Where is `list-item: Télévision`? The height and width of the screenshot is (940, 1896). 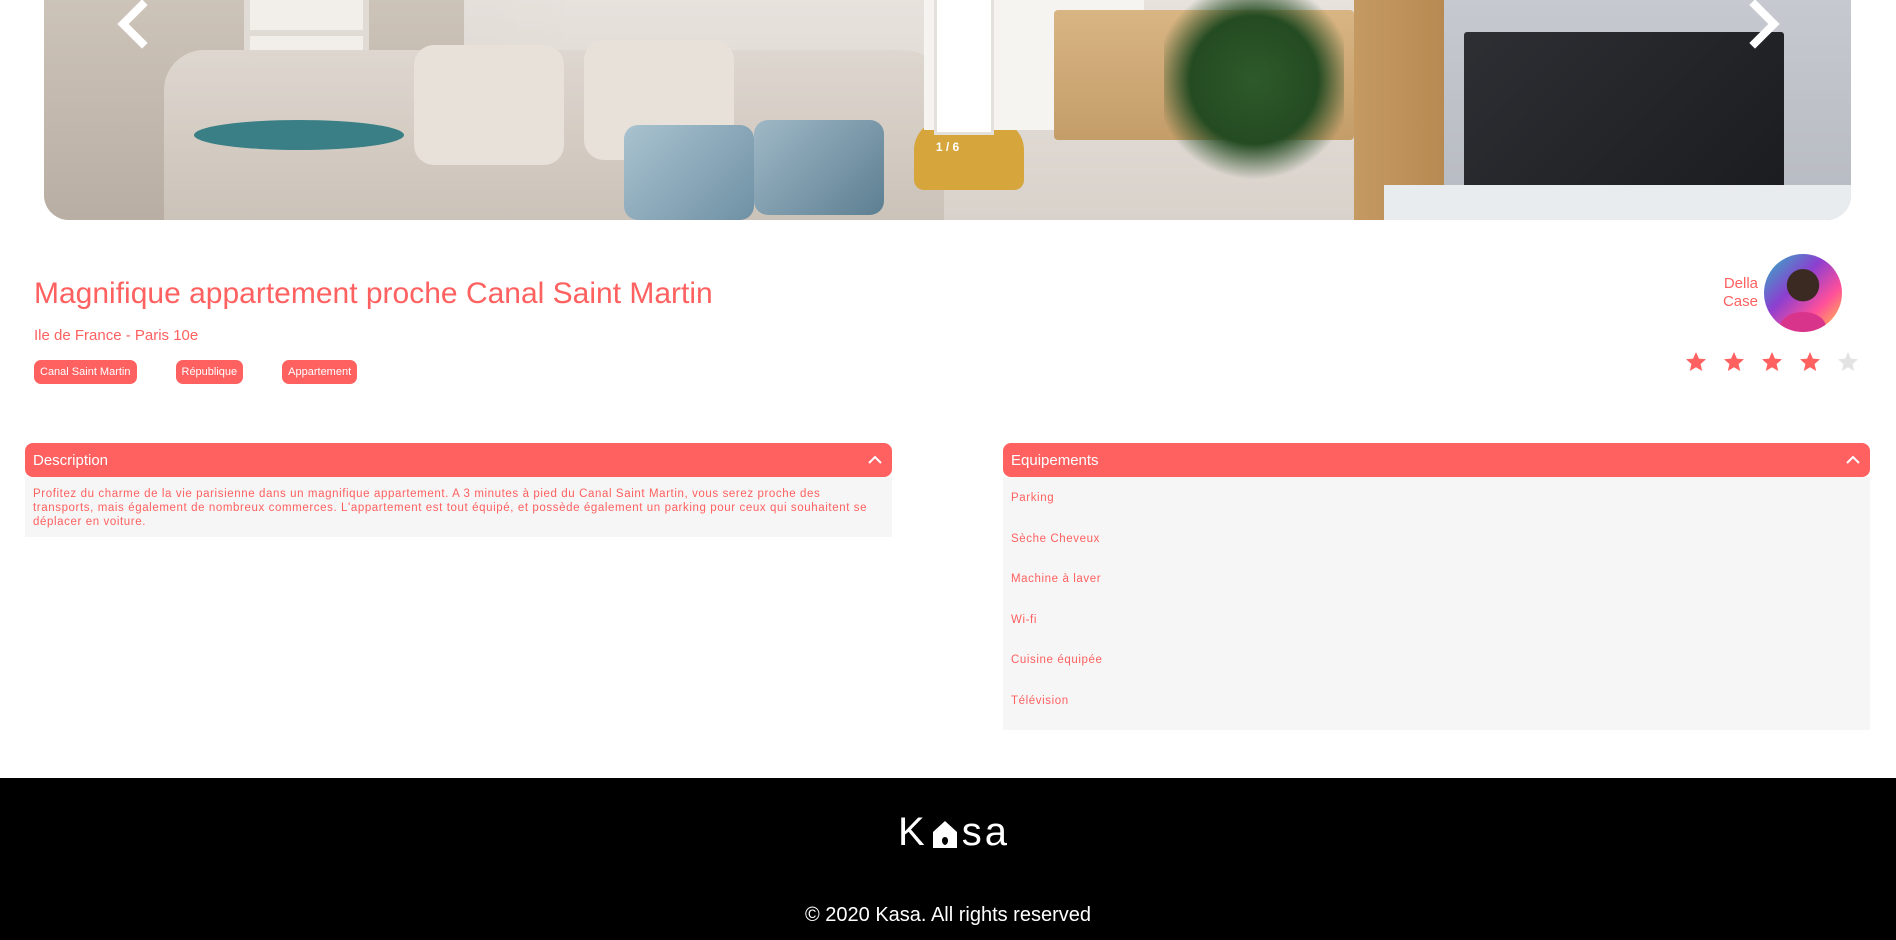 list-item: Télévision is located at coordinates (1040, 700).